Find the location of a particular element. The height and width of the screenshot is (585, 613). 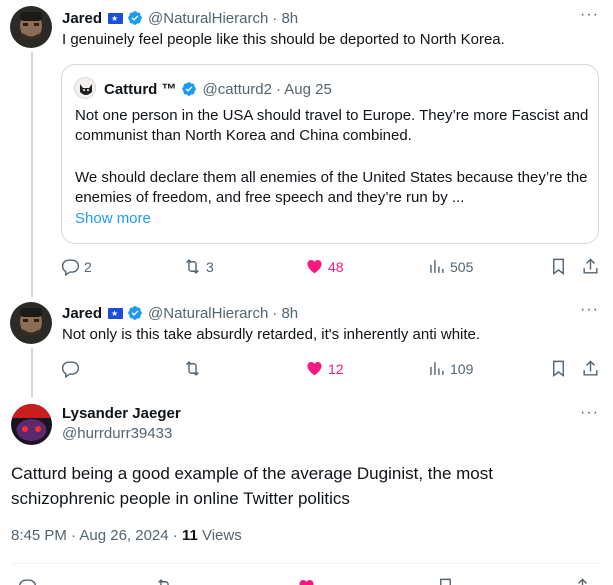

quote-header: Catturd ™ @catturd2 · Aug 25 is located at coordinates (218, 89).